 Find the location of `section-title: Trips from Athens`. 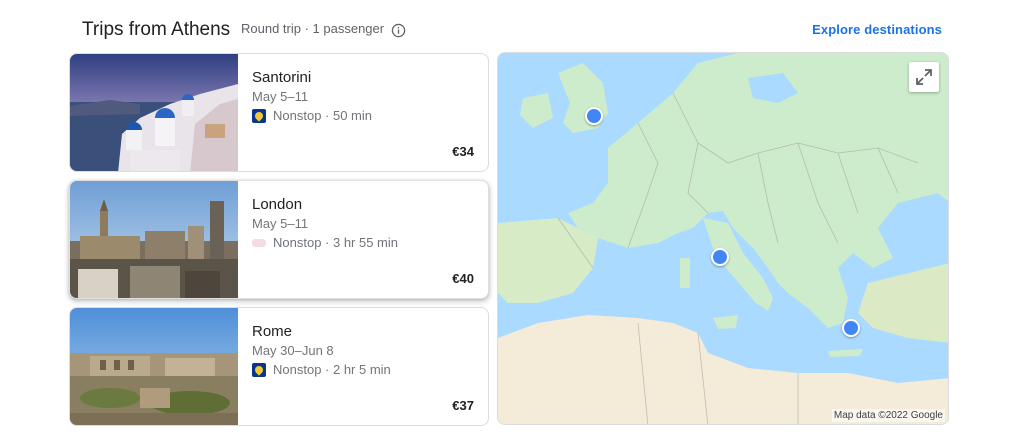

section-title: Trips from Athens is located at coordinates (156, 29).